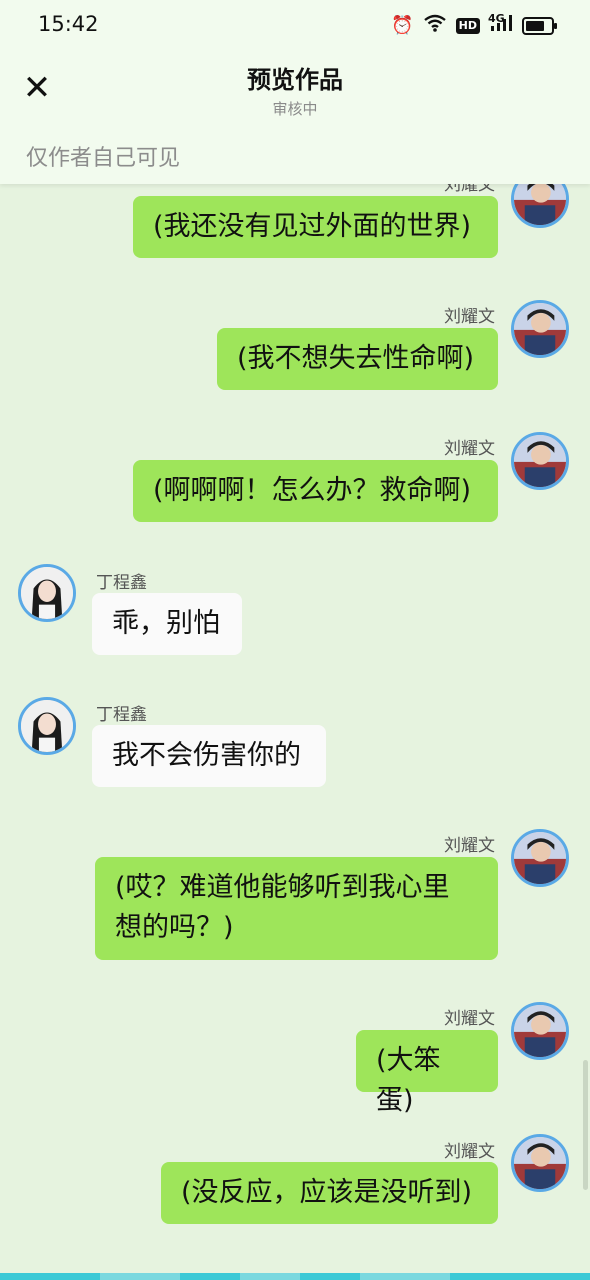  I want to click on chat-bubble: 乖，别怕, so click(167, 624).